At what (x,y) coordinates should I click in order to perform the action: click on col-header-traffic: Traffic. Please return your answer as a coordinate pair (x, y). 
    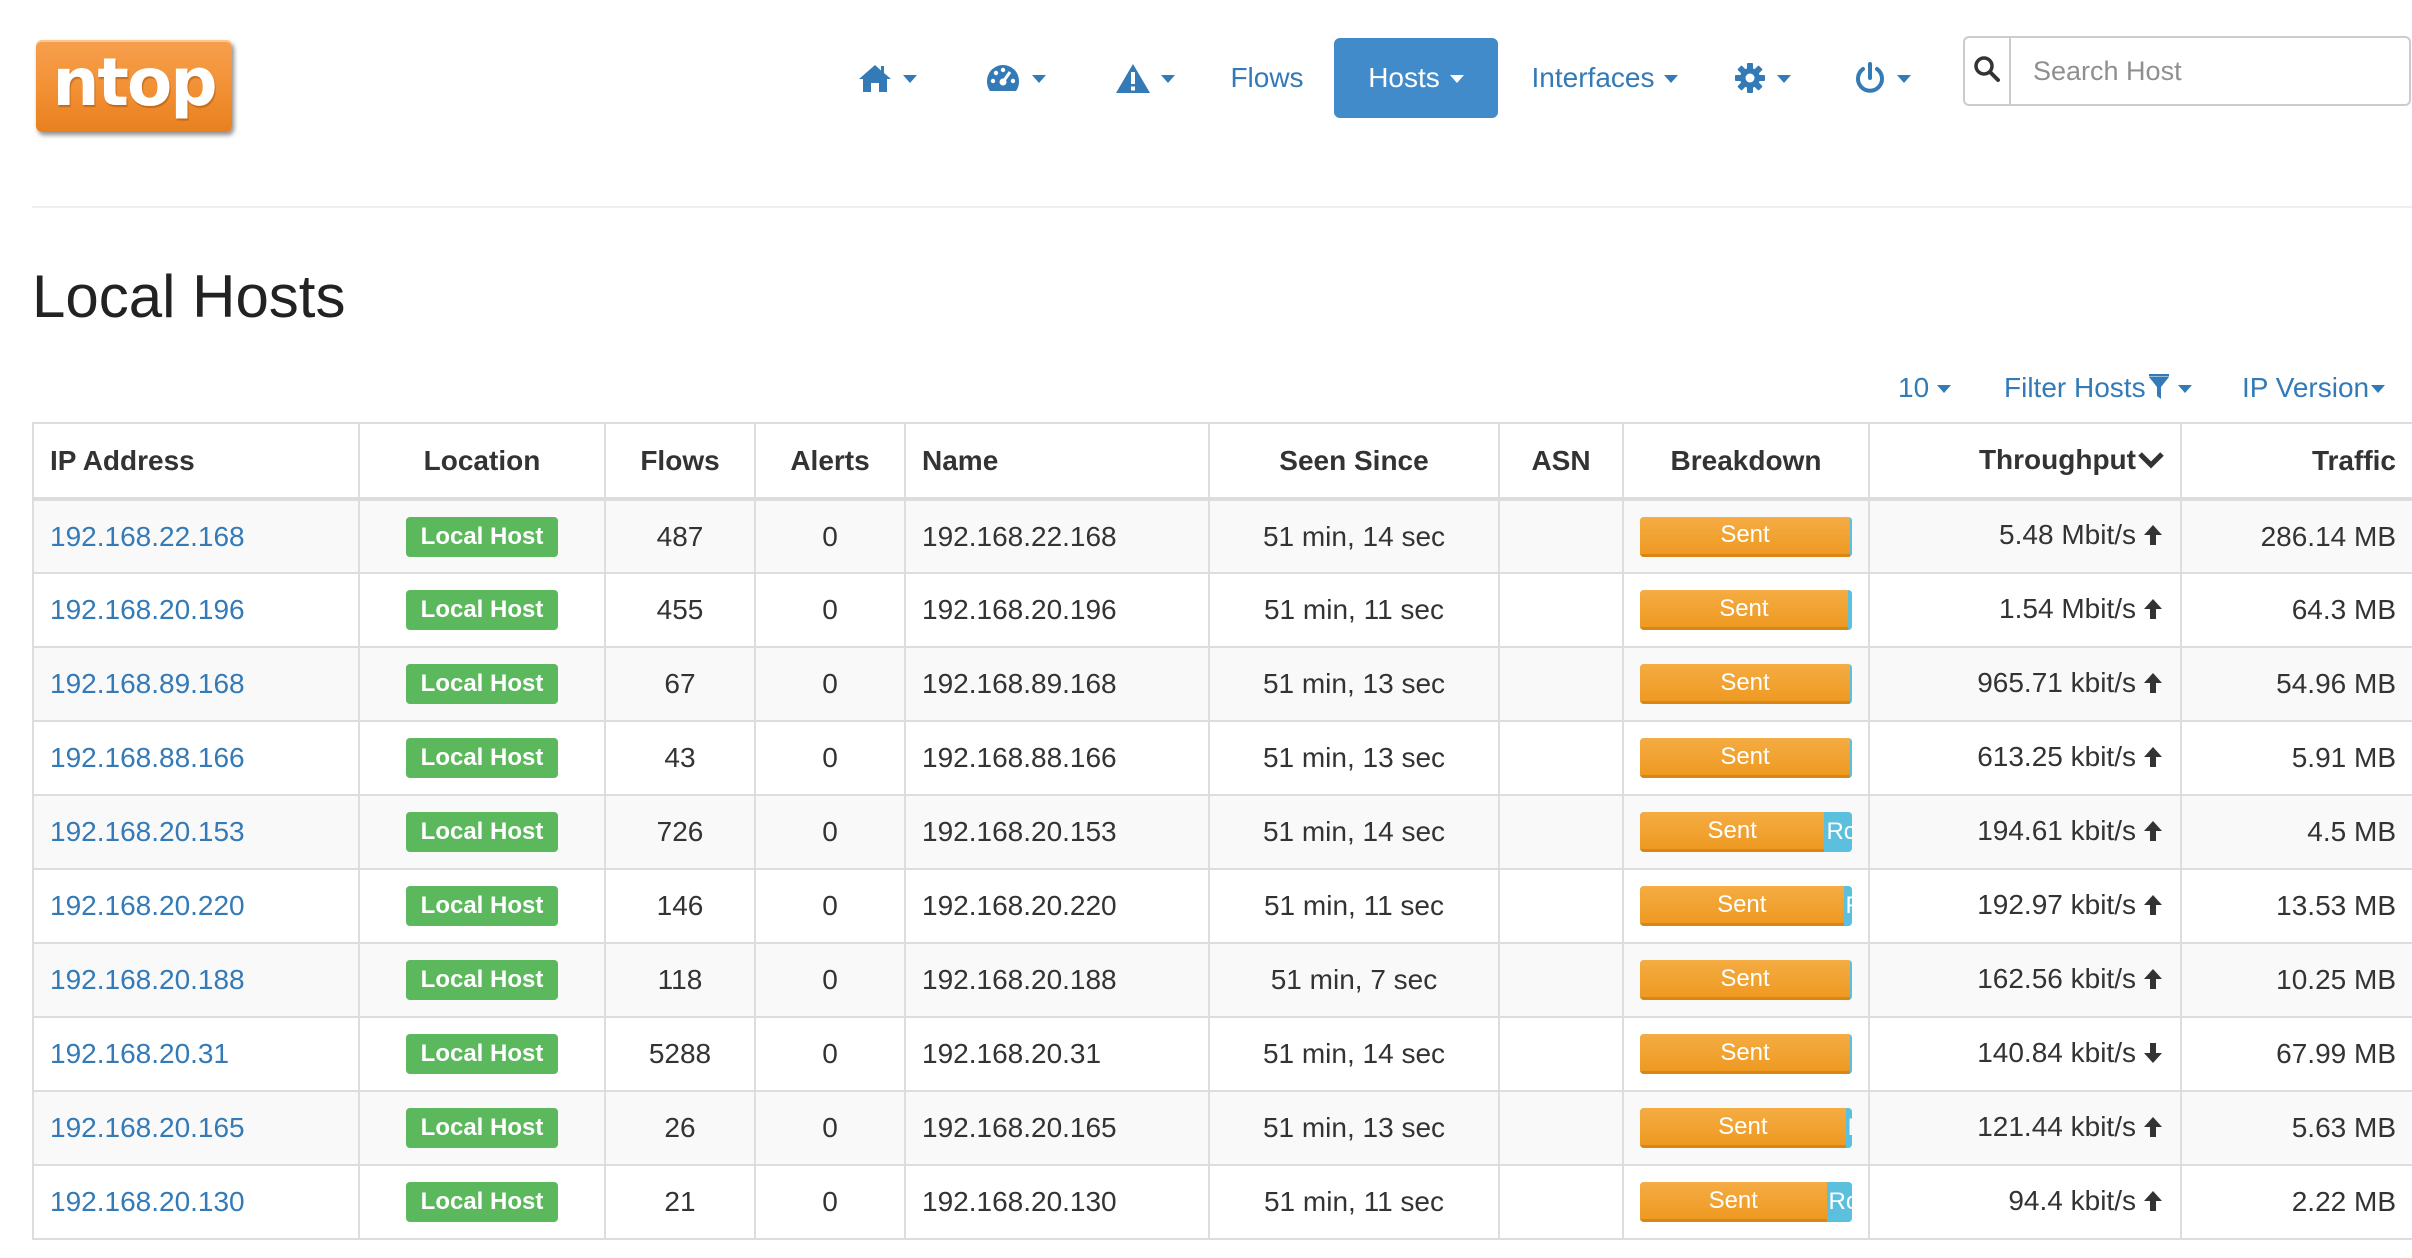
    Looking at the image, I should click on (2296, 461).